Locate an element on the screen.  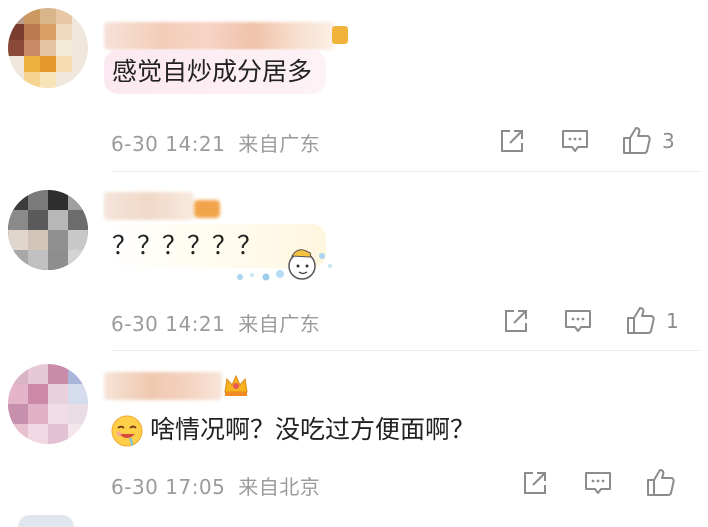
comment-text: 啥情况啊？没吃过方便面啊？ is located at coordinates (292, 430).